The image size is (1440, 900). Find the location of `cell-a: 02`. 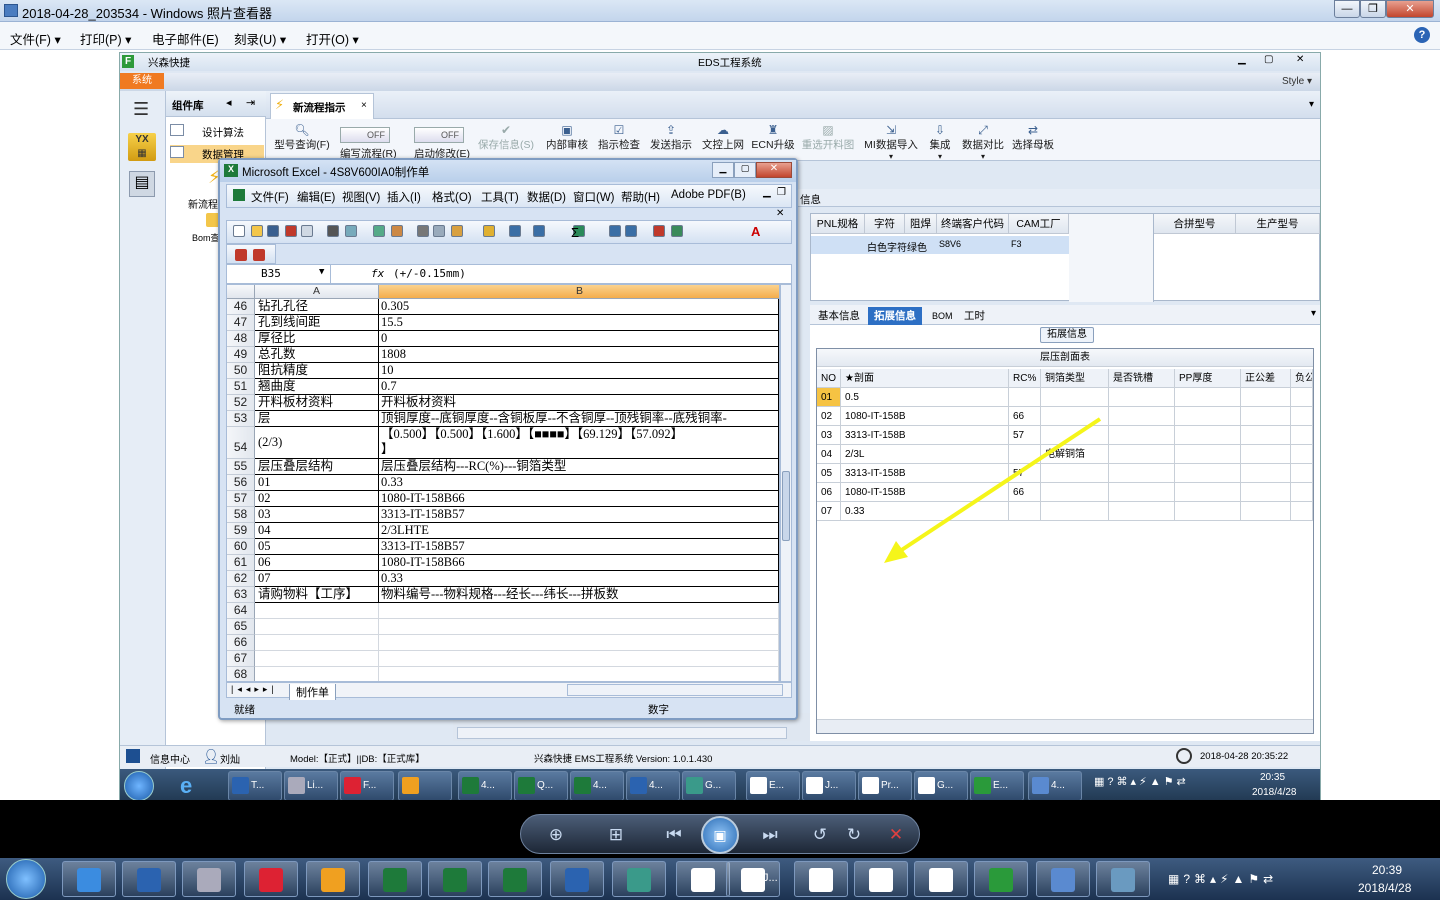

cell-a: 02 is located at coordinates (317, 499).